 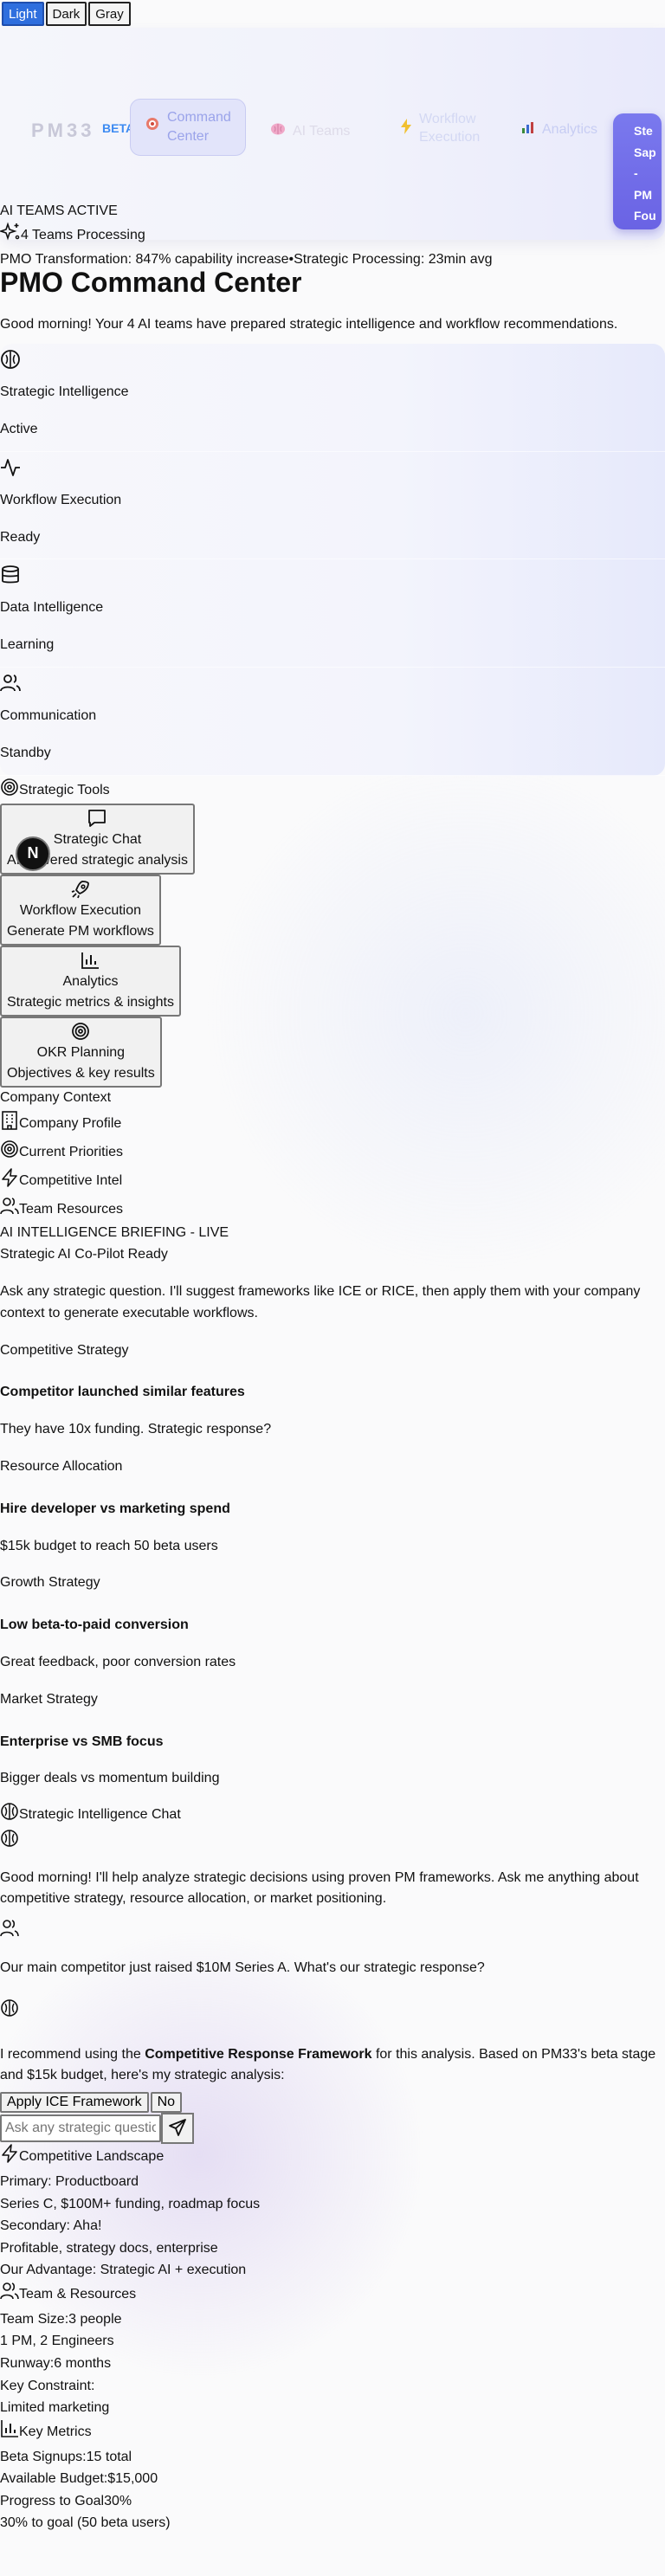 What do you see at coordinates (332, 2432) in the screenshot?
I see `key-metrics-heading: Key Metrics` at bounding box center [332, 2432].